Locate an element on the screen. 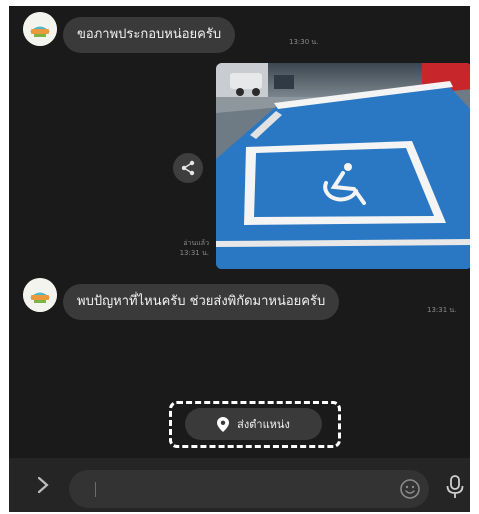  read-label: อ่านแล้ว is located at coordinates (196, 243).